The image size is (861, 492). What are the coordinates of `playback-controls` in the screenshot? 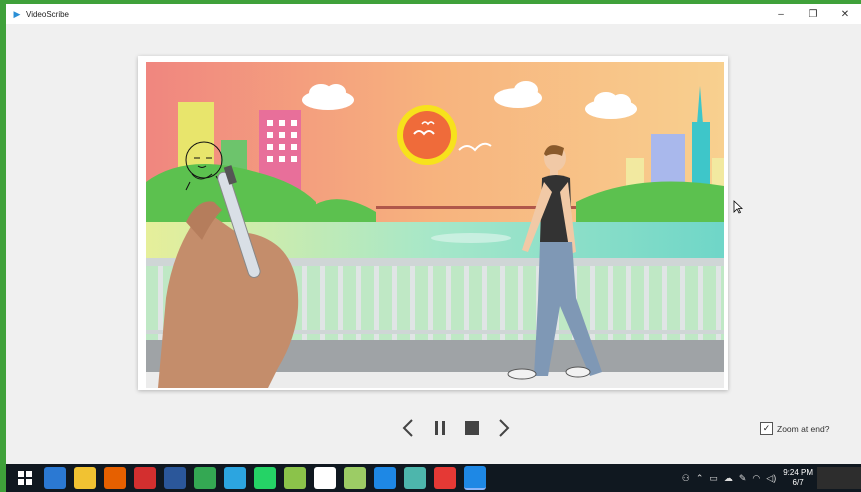 It's located at (456, 428).